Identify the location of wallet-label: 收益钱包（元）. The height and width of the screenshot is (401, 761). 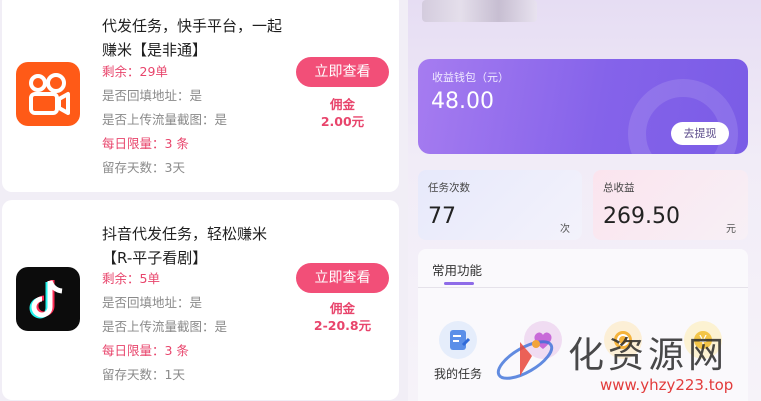
(470, 77).